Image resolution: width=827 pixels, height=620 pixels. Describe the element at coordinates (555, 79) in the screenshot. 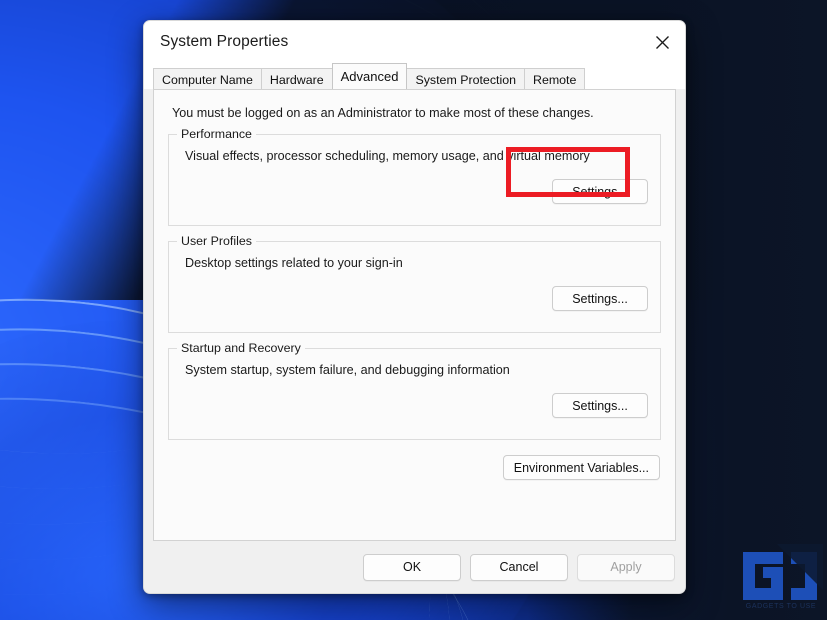

I see `tab-remote: Remote` at that location.